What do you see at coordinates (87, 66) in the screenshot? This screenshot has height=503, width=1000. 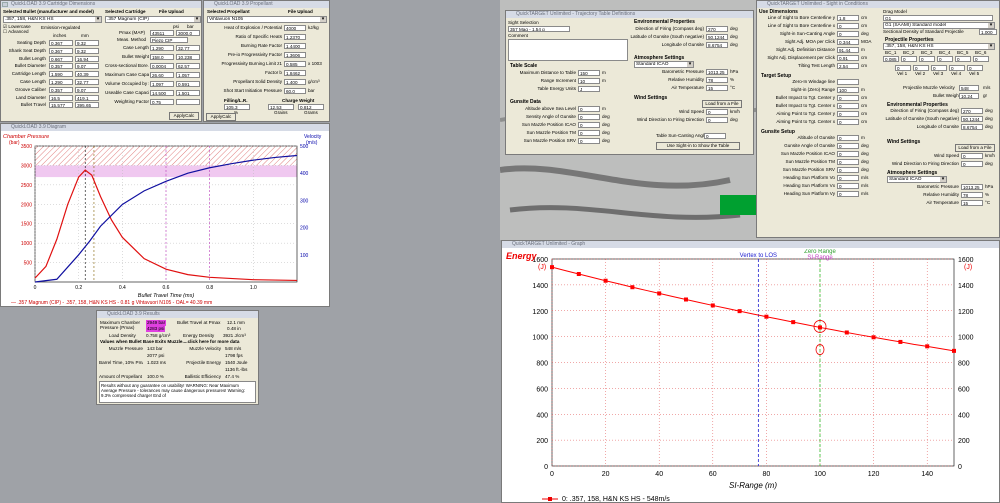 I see `row-value-field-2: 9.07` at bounding box center [87, 66].